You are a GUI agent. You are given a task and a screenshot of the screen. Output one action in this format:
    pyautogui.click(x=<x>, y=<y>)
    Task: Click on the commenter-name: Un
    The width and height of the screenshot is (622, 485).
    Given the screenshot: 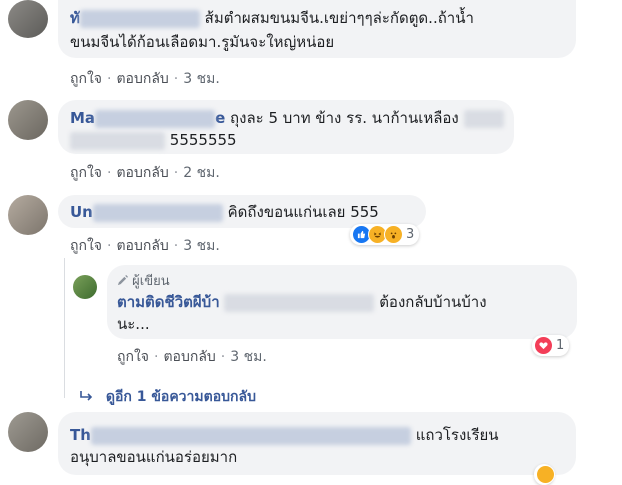 What is the action you would take?
    pyautogui.click(x=81, y=212)
    